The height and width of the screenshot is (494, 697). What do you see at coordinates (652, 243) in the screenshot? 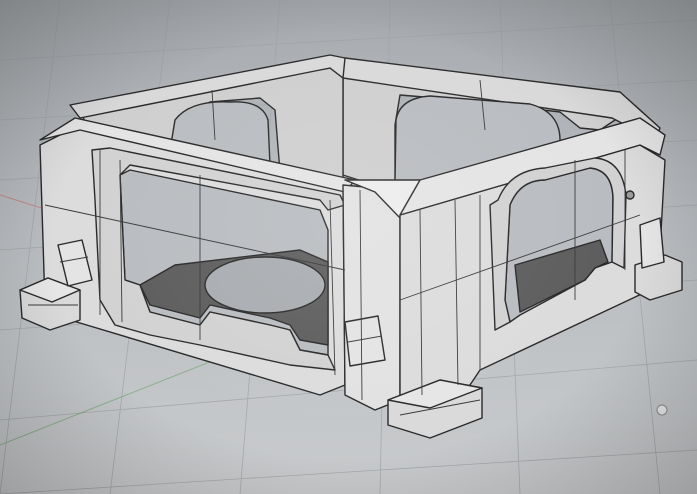
I see `right-buttress` at bounding box center [652, 243].